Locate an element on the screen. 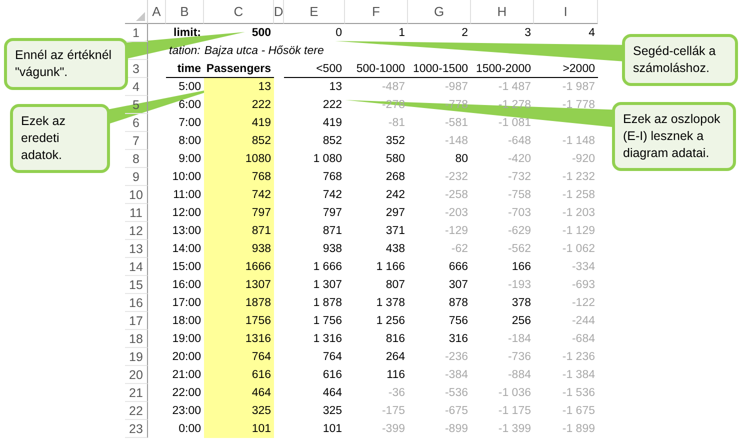 Image resolution: width=743 pixels, height=440 pixels. step-cell-text: 0 is located at coordinates (338, 33).